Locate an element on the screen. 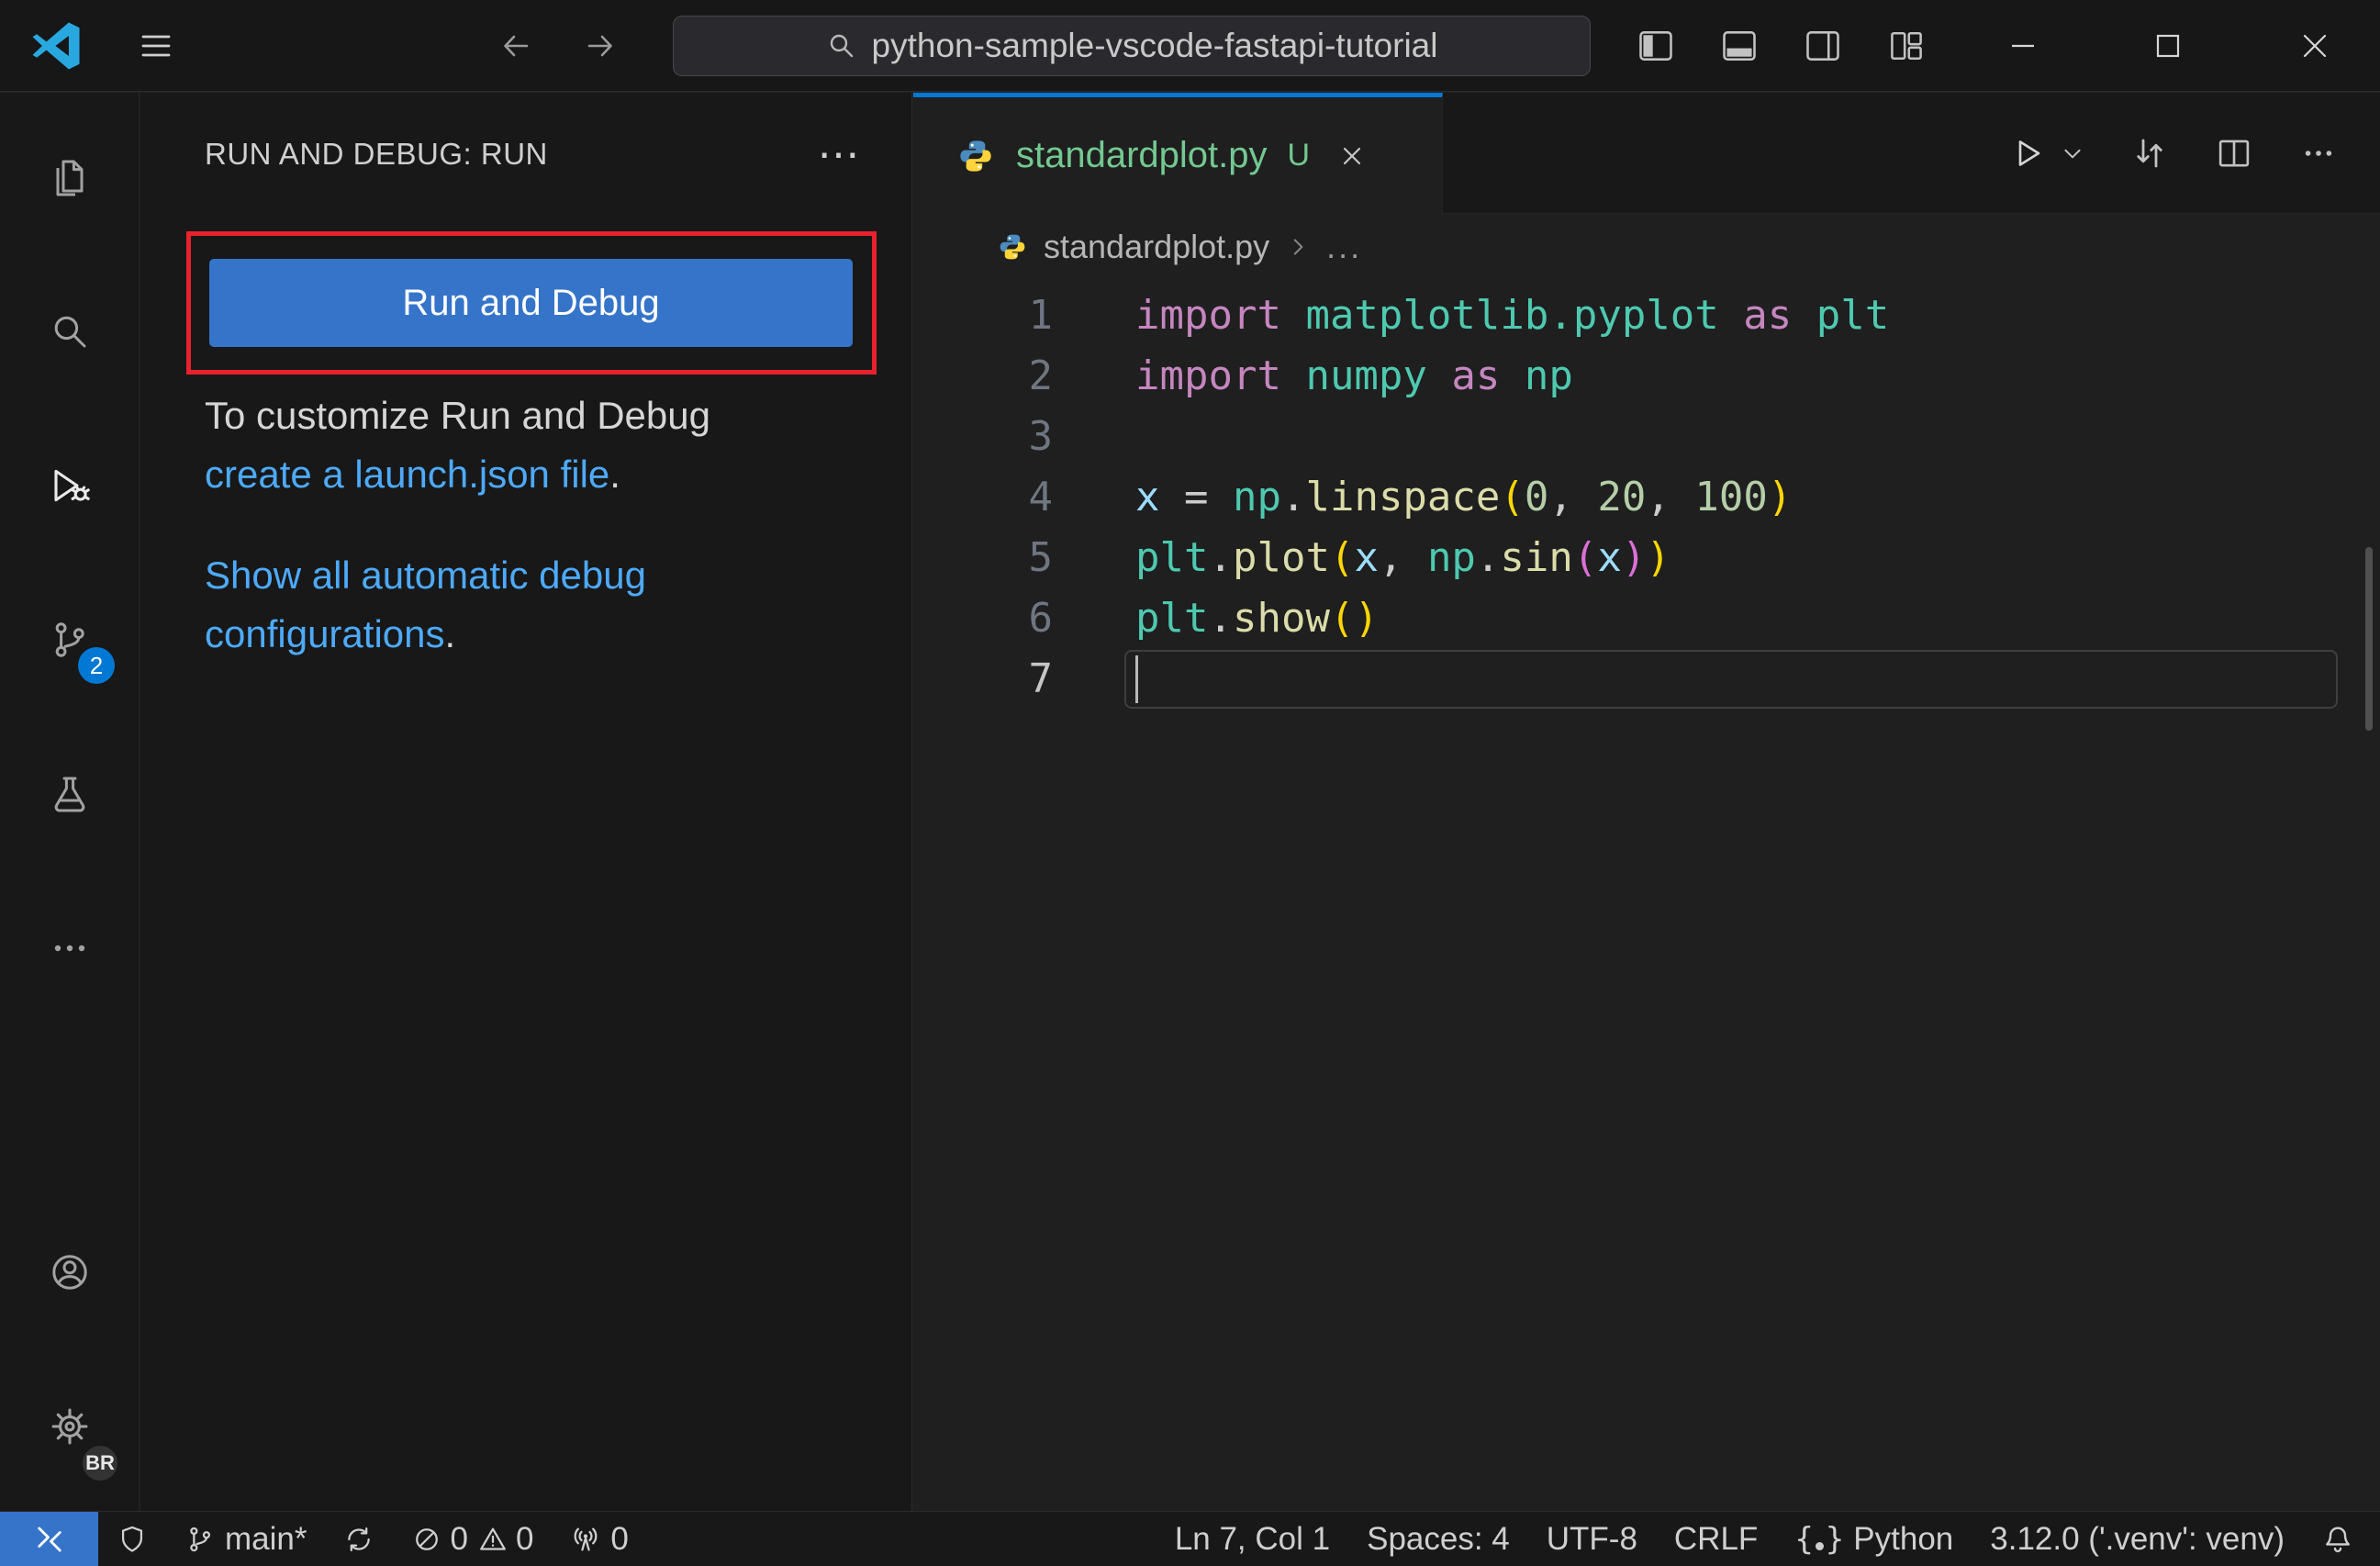 This screenshot has height=1566, width=2380. toggle-panel-button is located at coordinates (1739, 46).